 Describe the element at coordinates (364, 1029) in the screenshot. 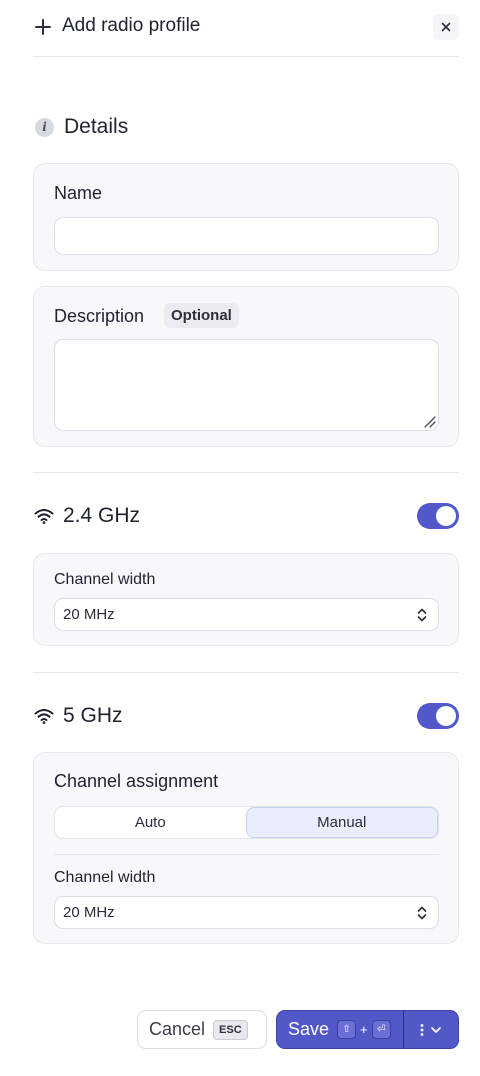

I see `shortcut-plus: +` at that location.